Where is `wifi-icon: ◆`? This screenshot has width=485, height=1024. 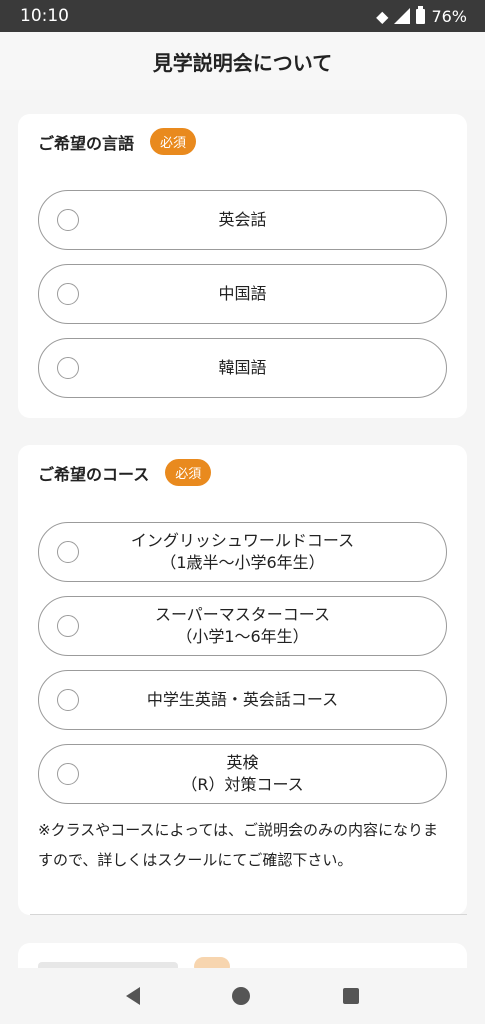 wifi-icon: ◆ is located at coordinates (382, 16).